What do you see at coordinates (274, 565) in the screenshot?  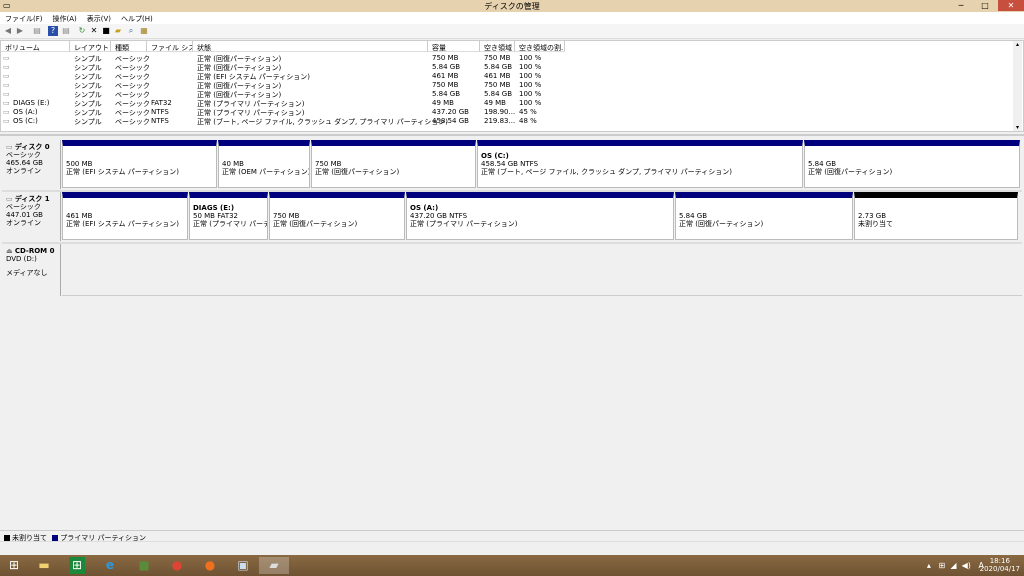 I see `disk-management-icon: ▰` at bounding box center [274, 565].